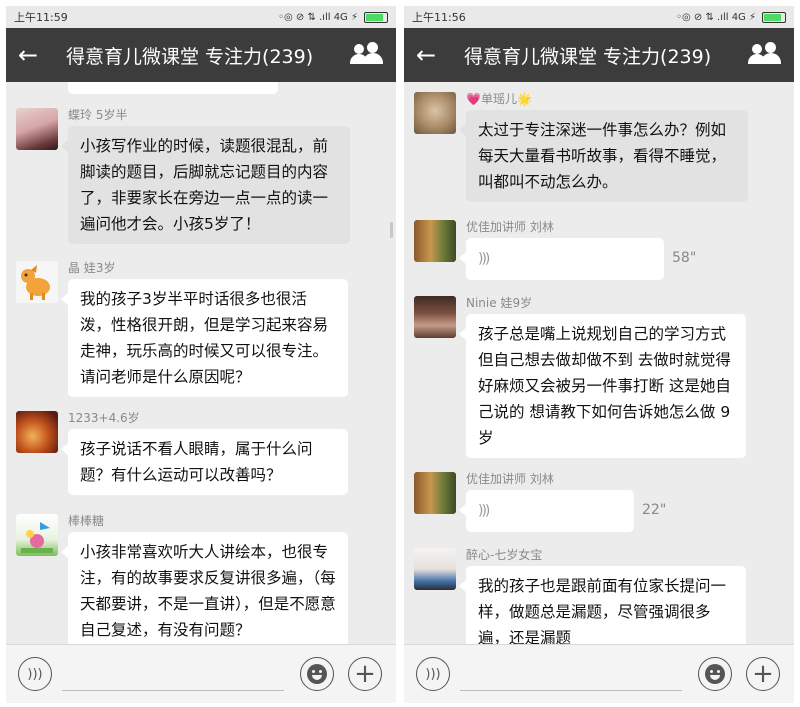 Image resolution: width=800 pixels, height=707 pixels. What do you see at coordinates (499, 303) in the screenshot?
I see `sender-name: Ninie 娃9岁` at bounding box center [499, 303].